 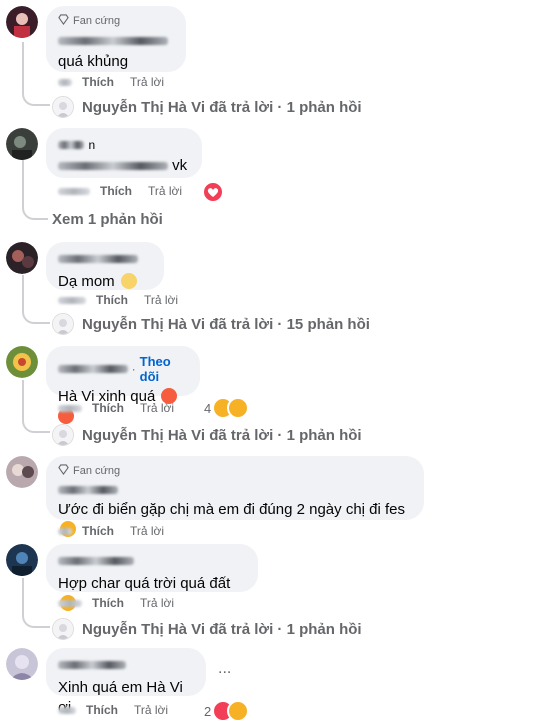 I want to click on heart-icon, so click(x=213, y=192).